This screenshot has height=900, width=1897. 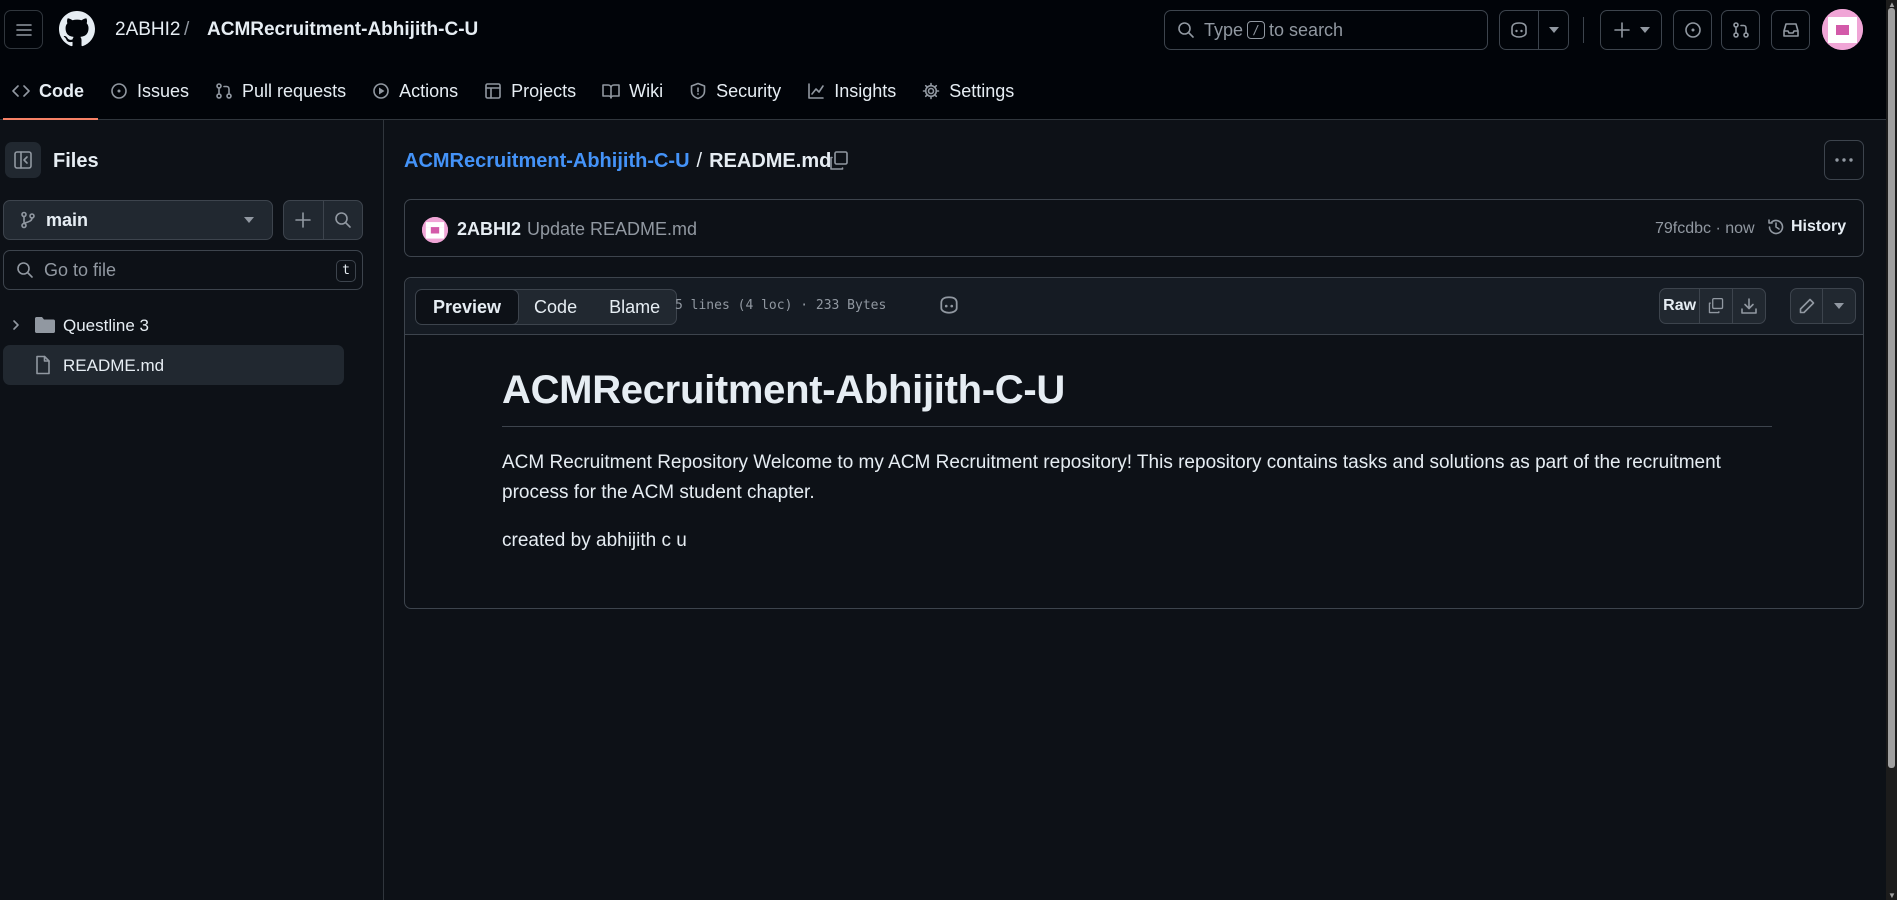 What do you see at coordinates (547, 161) in the screenshot?
I see `path-repo-link: ACMRecruitment-Abhijith-C-U` at bounding box center [547, 161].